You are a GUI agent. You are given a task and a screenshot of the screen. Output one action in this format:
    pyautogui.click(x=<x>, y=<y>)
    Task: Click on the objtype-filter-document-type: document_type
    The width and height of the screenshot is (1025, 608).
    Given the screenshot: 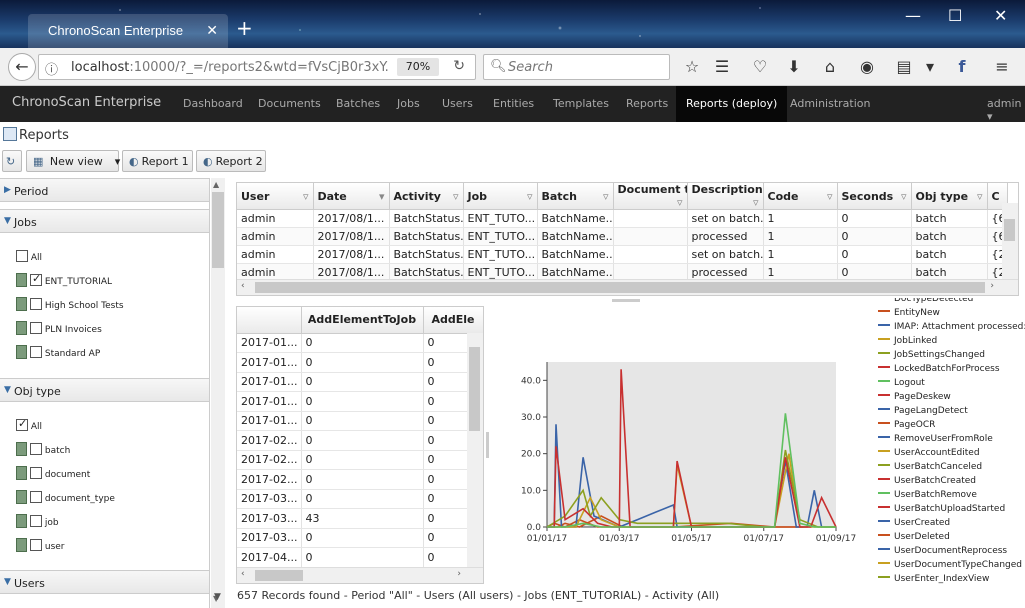 What is the action you would take?
    pyautogui.click(x=65, y=499)
    